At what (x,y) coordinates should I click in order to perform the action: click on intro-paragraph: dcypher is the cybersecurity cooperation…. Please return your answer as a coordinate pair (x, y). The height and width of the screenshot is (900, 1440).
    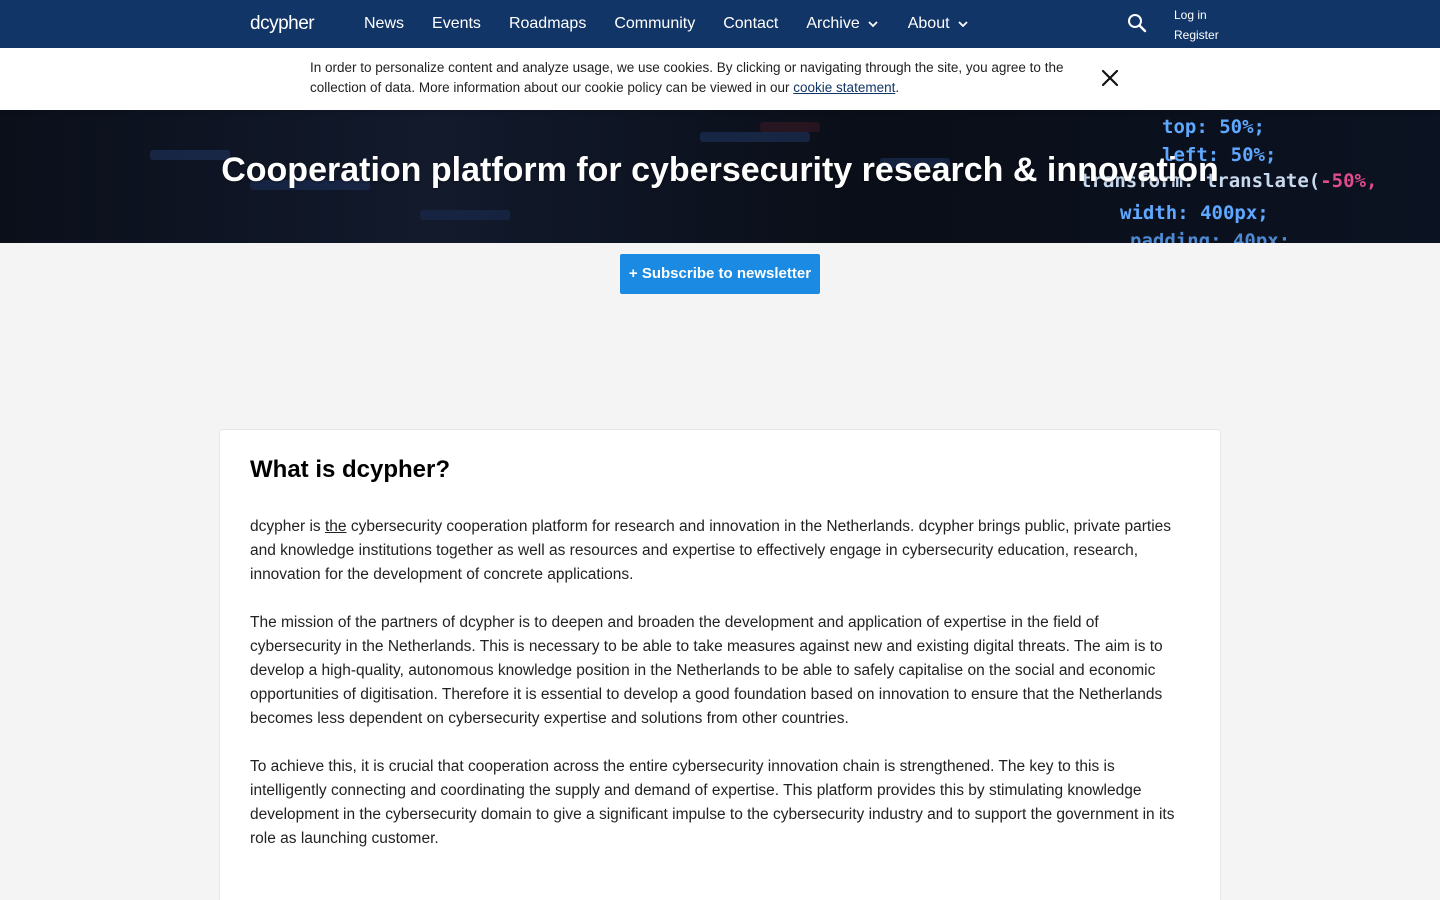
    Looking at the image, I should click on (711, 550).